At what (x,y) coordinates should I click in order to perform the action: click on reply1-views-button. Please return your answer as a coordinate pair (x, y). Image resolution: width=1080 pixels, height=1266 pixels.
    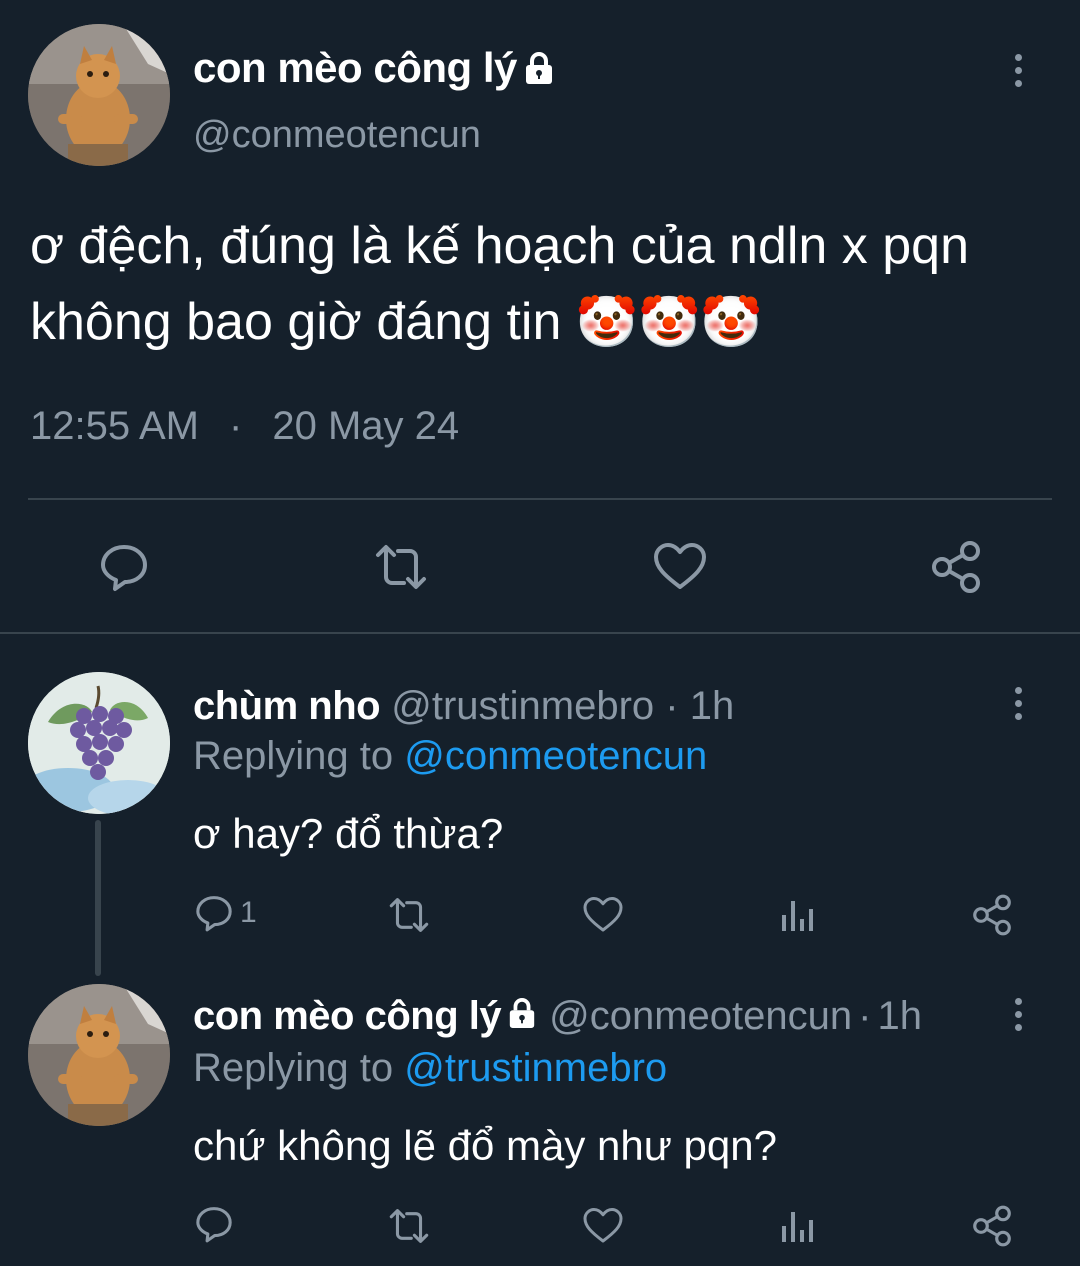
    Looking at the image, I should click on (797, 915).